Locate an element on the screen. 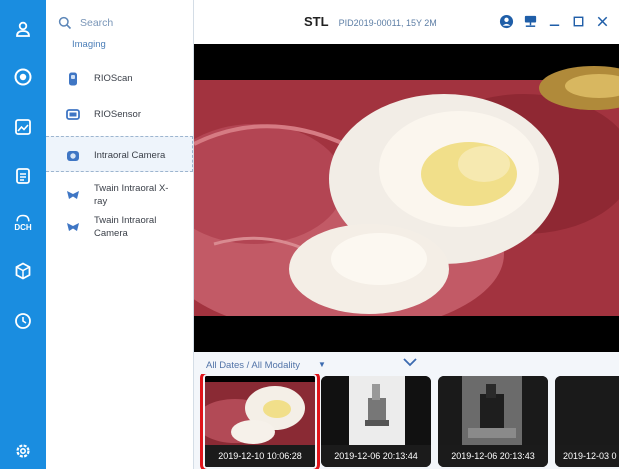 This screenshot has width=619, height=469. device-label: RIOScan is located at coordinates (113, 78).